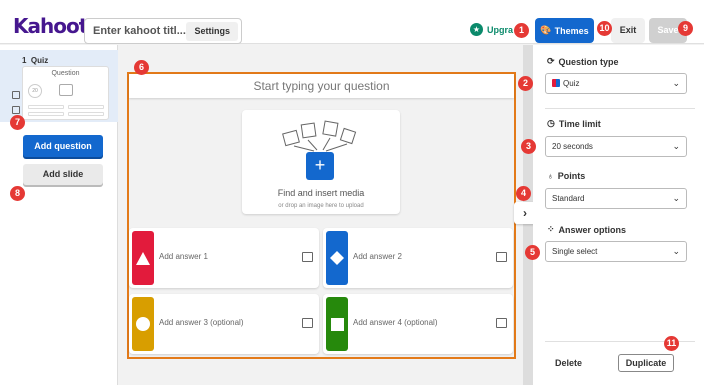 This screenshot has height=385, width=704. What do you see at coordinates (551, 123) in the screenshot?
I see `clock-icon: ◷` at bounding box center [551, 123].